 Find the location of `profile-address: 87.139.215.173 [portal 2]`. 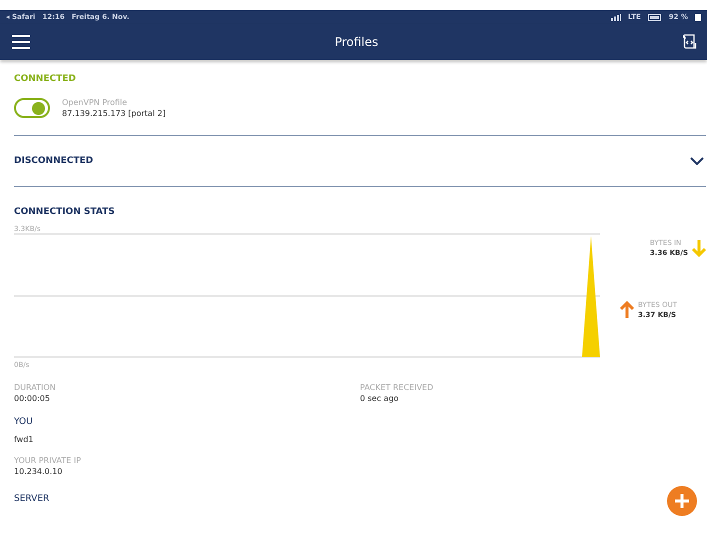

profile-address: 87.139.215.173 [portal 2] is located at coordinates (114, 113).